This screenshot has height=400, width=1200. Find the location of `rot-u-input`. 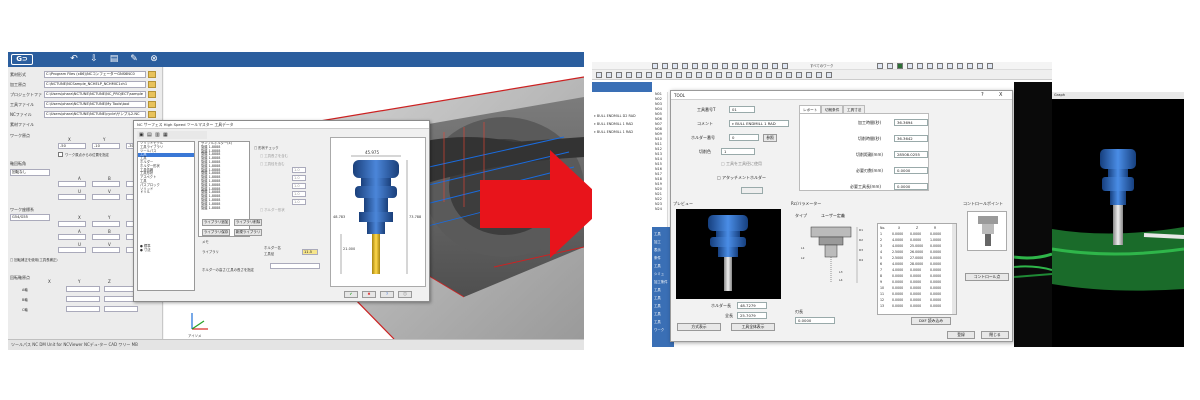

rot-u-input is located at coordinates (72, 197).